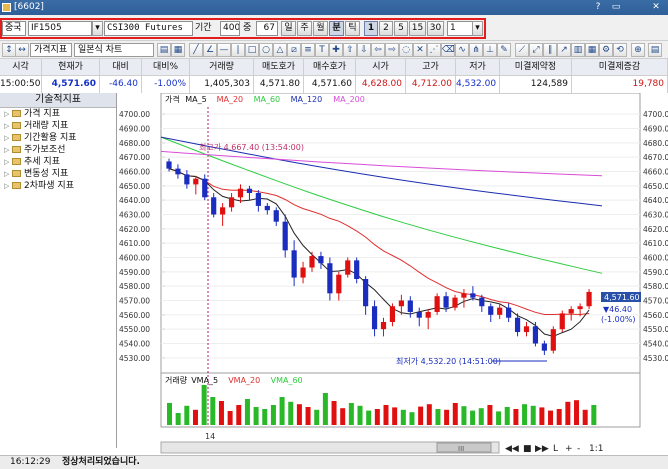 The width and height of the screenshot is (668, 469). What do you see at coordinates (504, 50) in the screenshot?
I see `tools-icon: ✎` at bounding box center [504, 50].